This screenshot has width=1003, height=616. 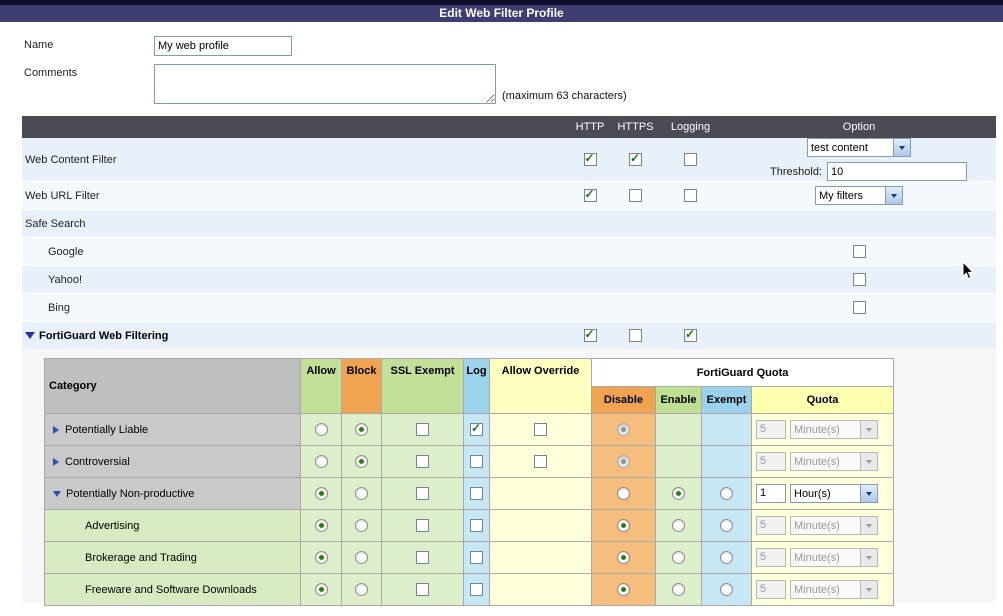 I want to click on row-fortiguard-web-filtering: FortiGuard Web Filtering, so click(x=509, y=335).